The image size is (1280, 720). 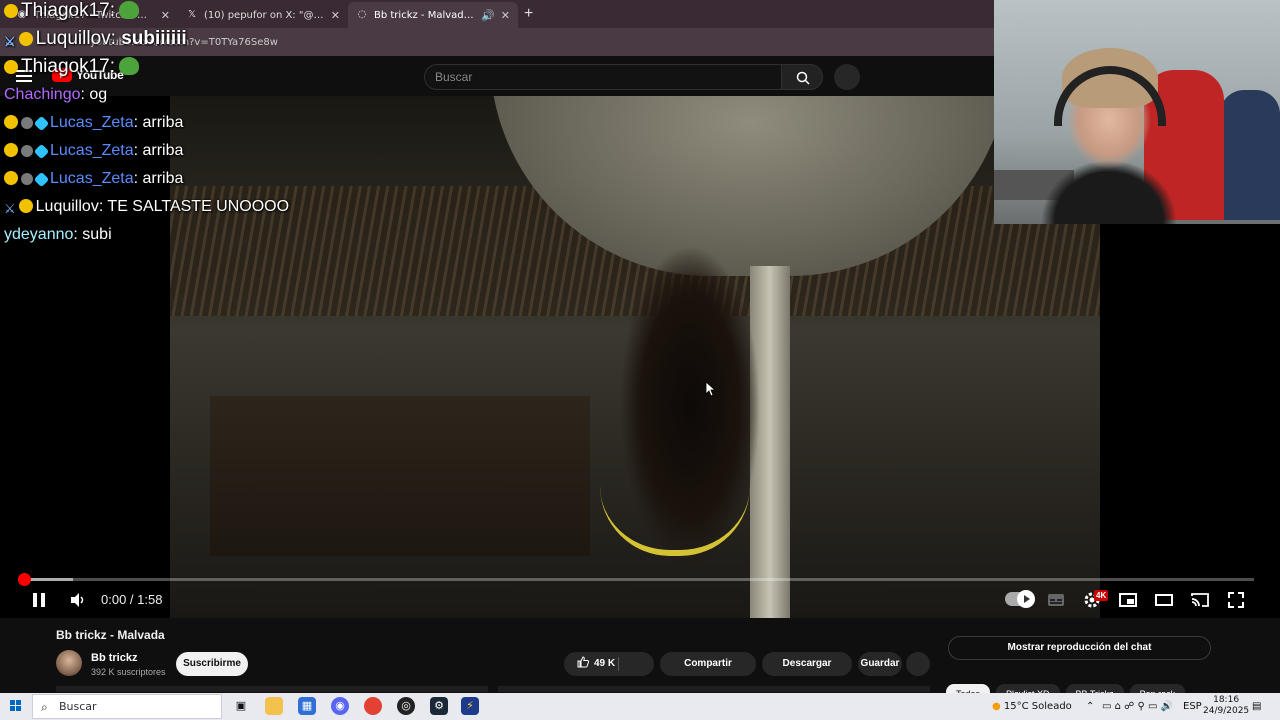 I want to click on search-input: Buscar, so click(x=603, y=77).